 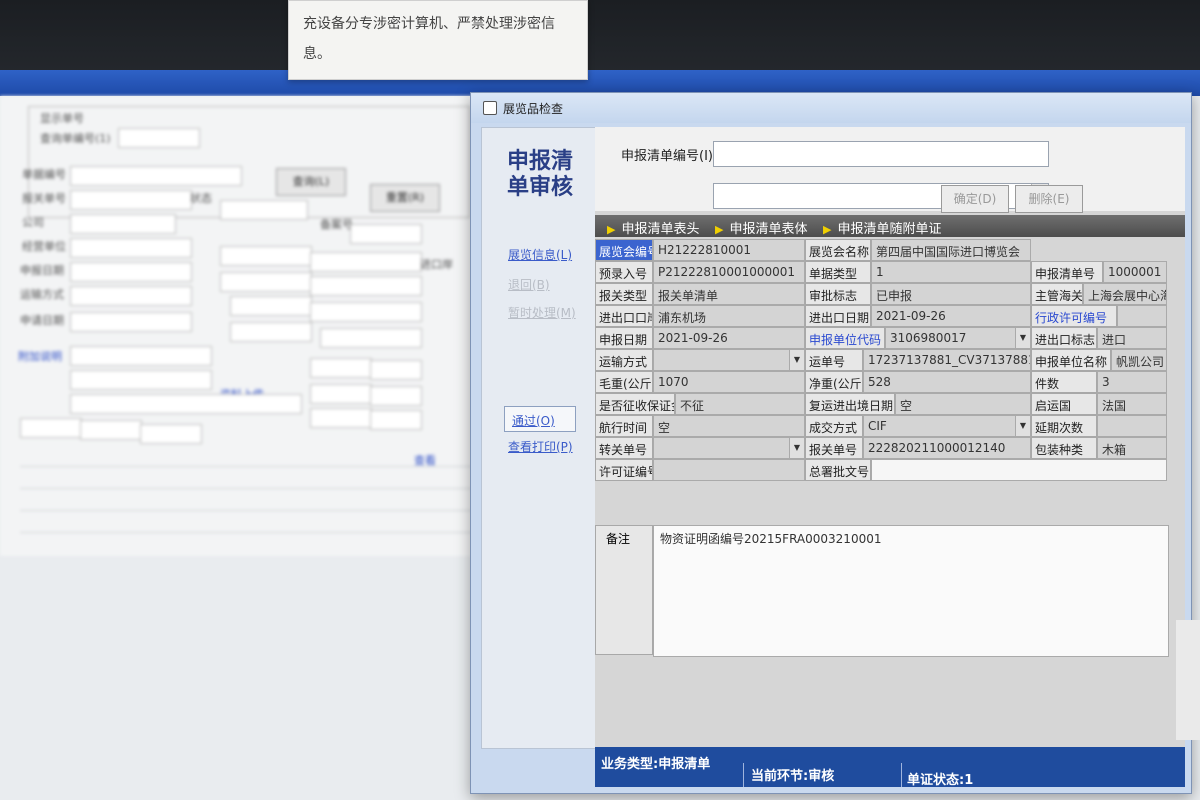 What do you see at coordinates (635, 404) in the screenshot?
I see `tax-cert-label: 是否征收保证金` at bounding box center [635, 404].